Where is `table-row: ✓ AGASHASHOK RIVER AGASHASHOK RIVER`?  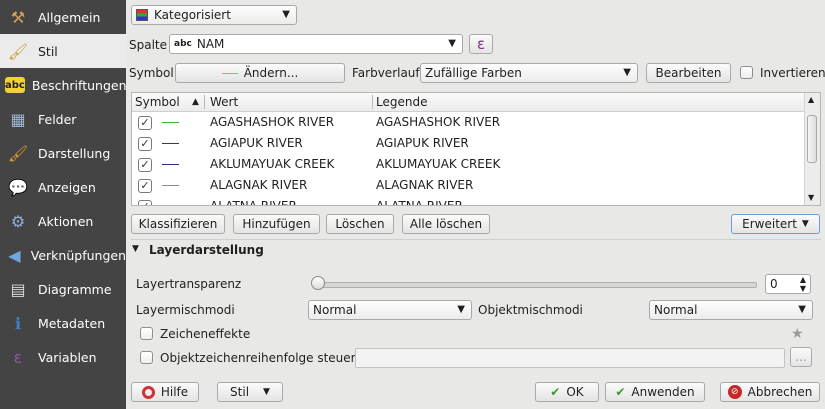 table-row: ✓ AGASHASHOK RIVER AGASHASHOK RIVER is located at coordinates (468, 122).